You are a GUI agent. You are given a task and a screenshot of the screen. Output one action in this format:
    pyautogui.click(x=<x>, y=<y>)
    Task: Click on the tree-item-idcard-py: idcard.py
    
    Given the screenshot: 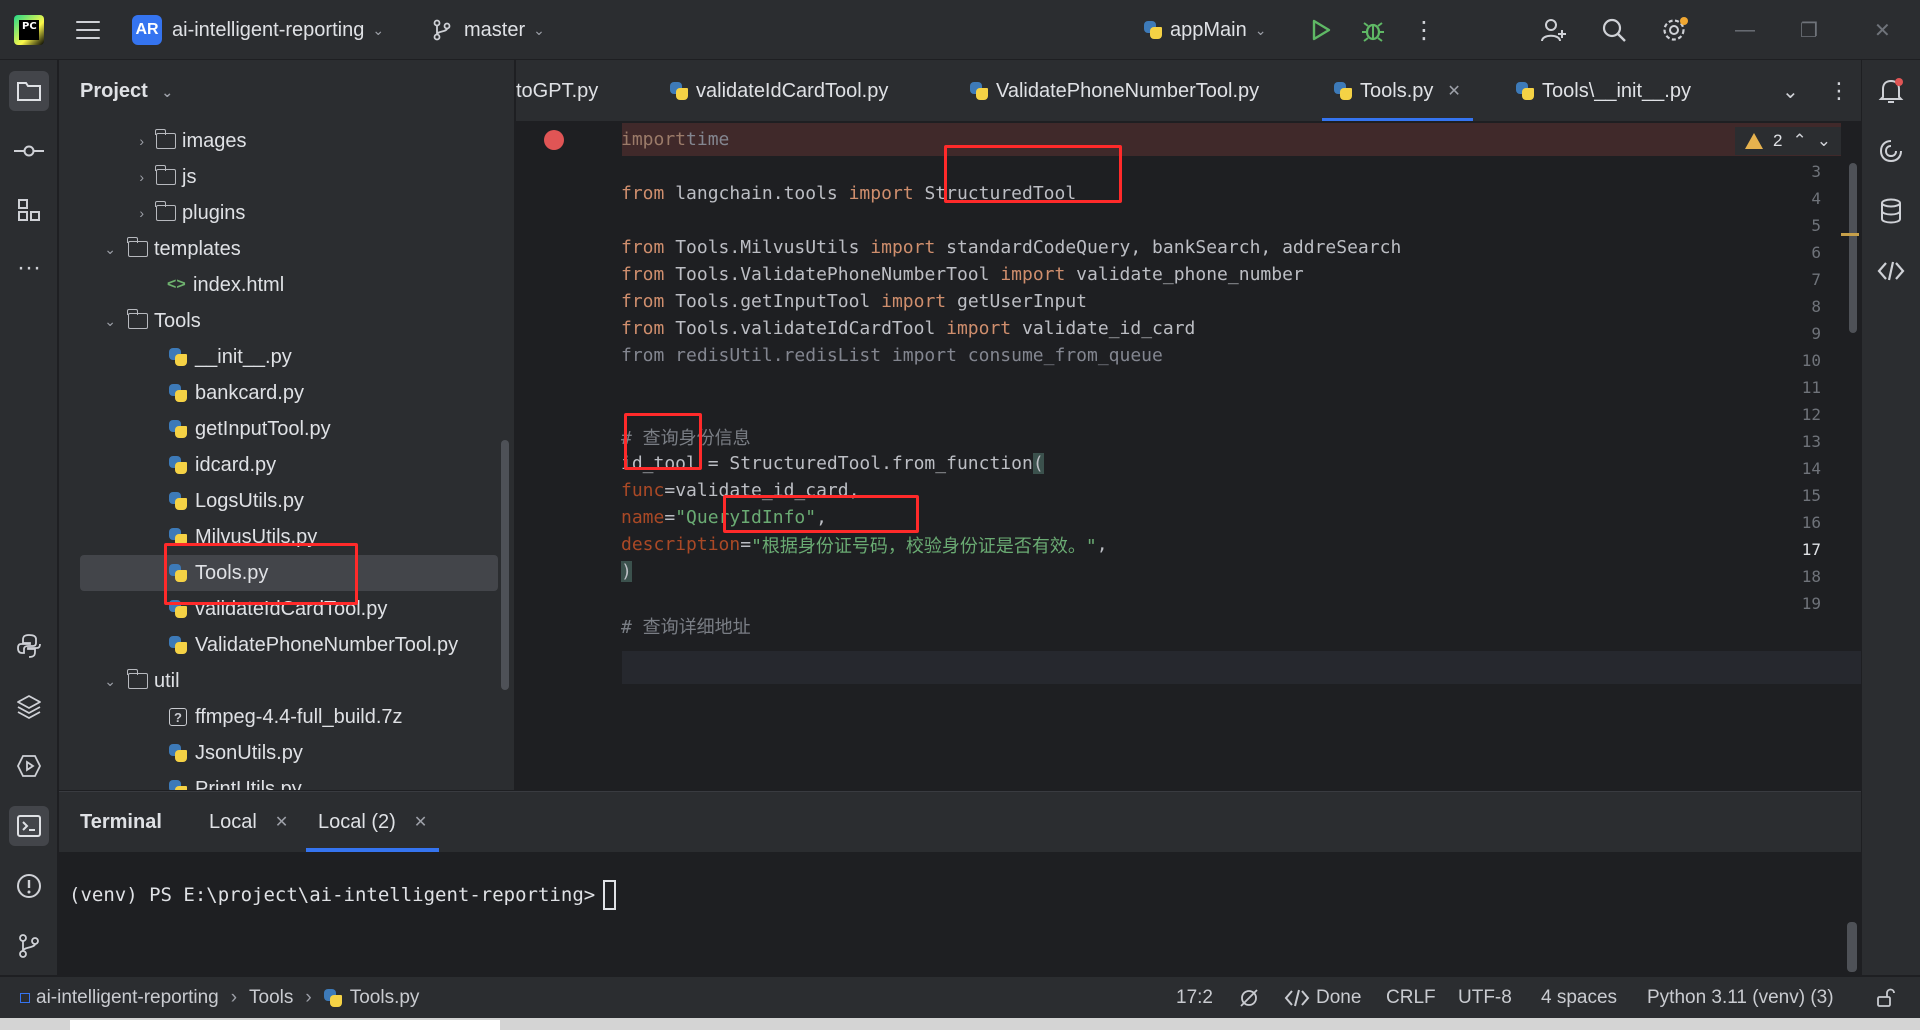 What is the action you would take?
    pyautogui.click(x=279, y=465)
    